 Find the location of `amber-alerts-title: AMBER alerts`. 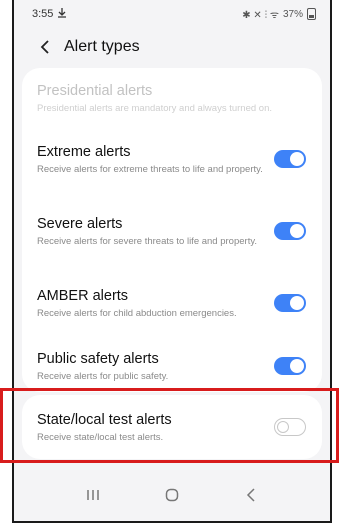

amber-alerts-title: AMBER alerts is located at coordinates (83, 295).